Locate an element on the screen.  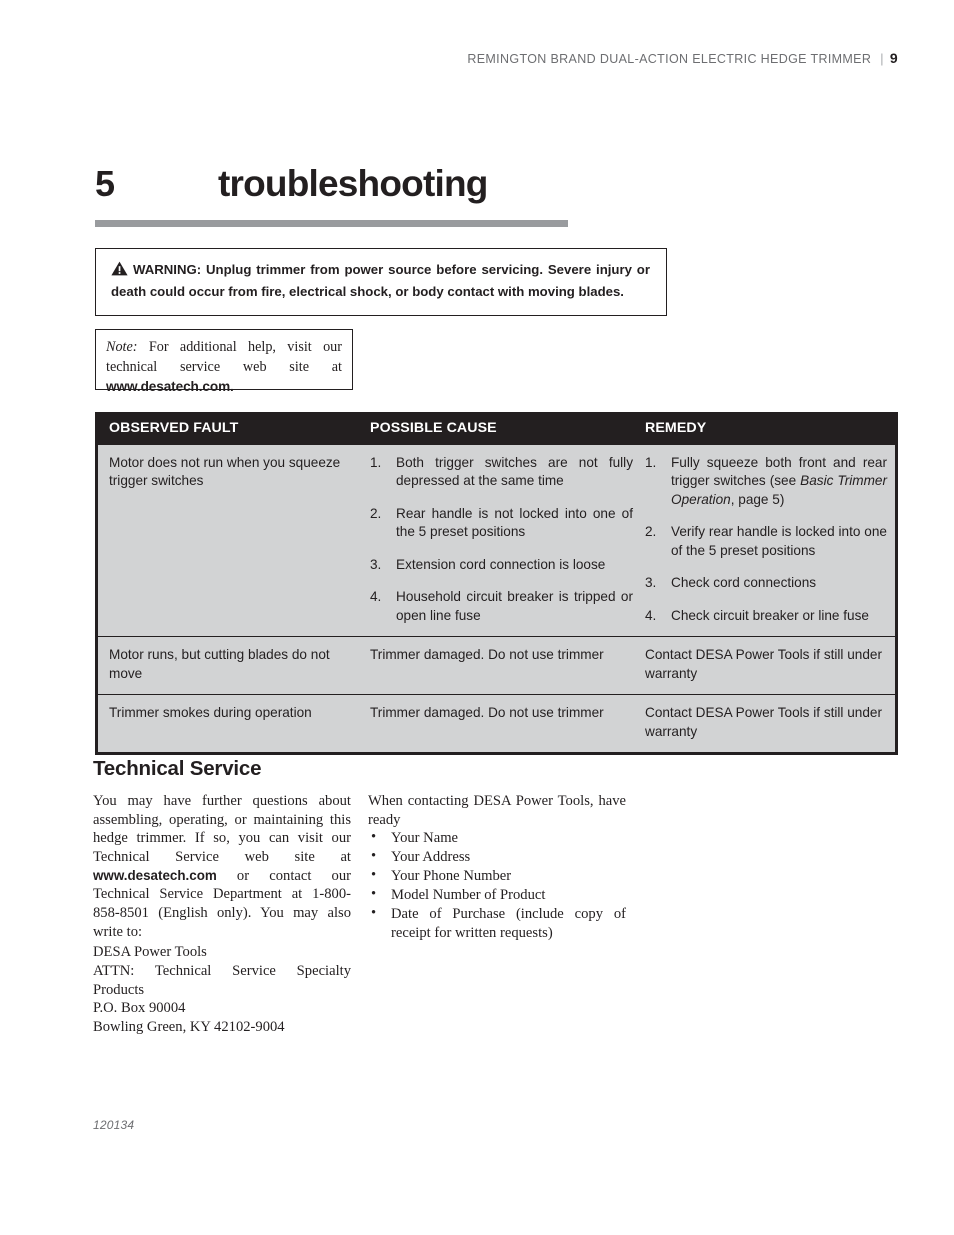
cell-observed-fault: Trimmer smokes during operation is located at coordinates (210, 713).